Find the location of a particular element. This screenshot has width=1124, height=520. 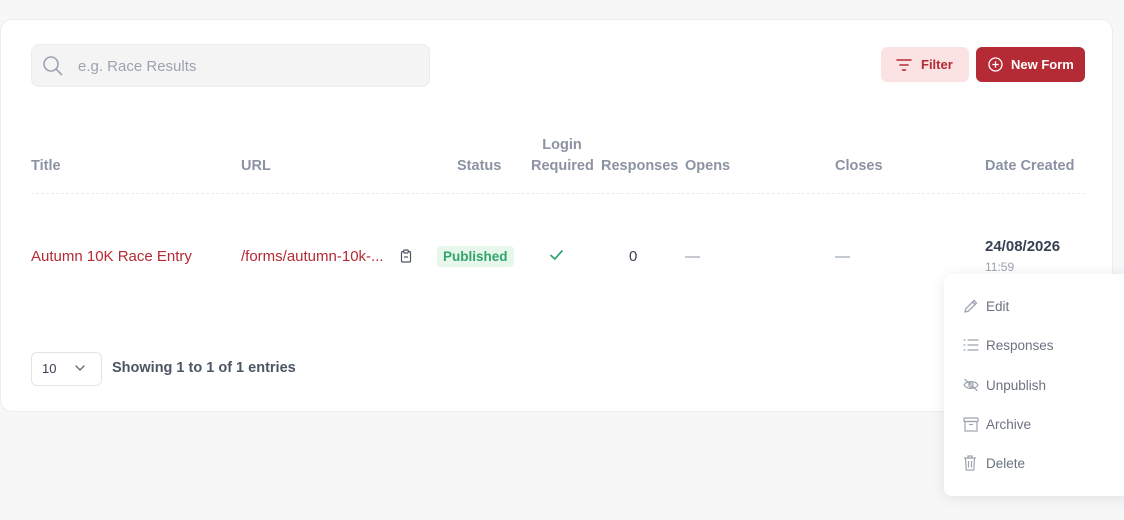

header-url: URL is located at coordinates (256, 166).